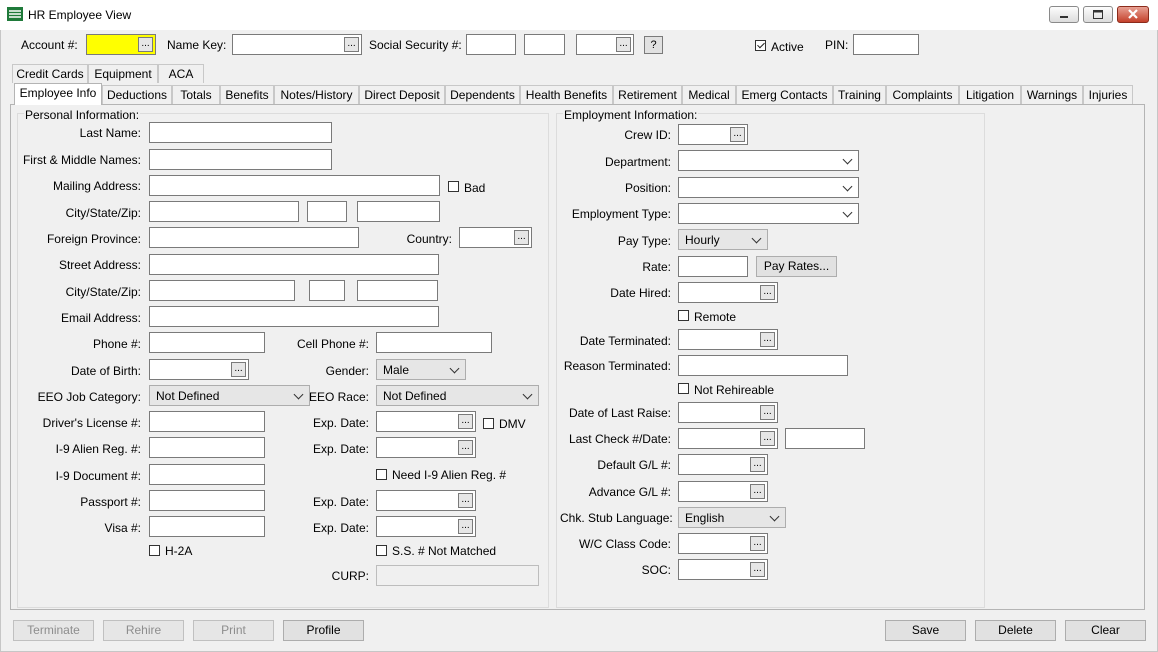 This screenshot has width=1158, height=652. I want to click on tab-litigation: Litigation, so click(990, 94).